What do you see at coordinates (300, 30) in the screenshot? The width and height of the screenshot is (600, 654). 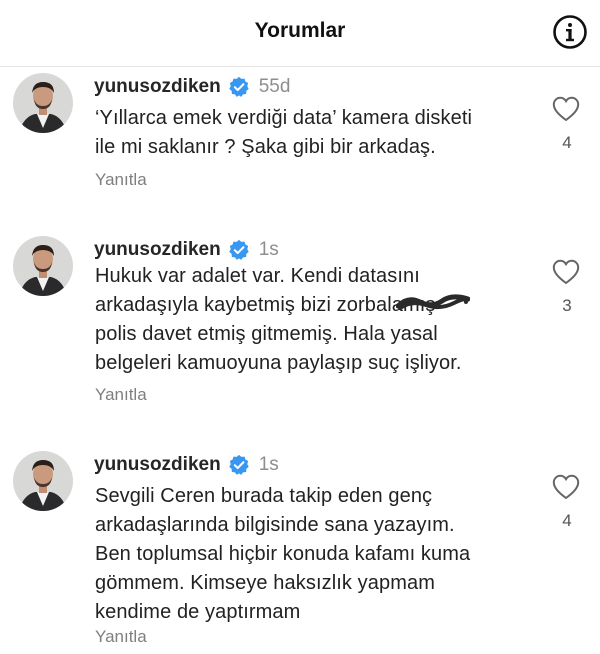 I see `page-title: Yorumlar` at bounding box center [300, 30].